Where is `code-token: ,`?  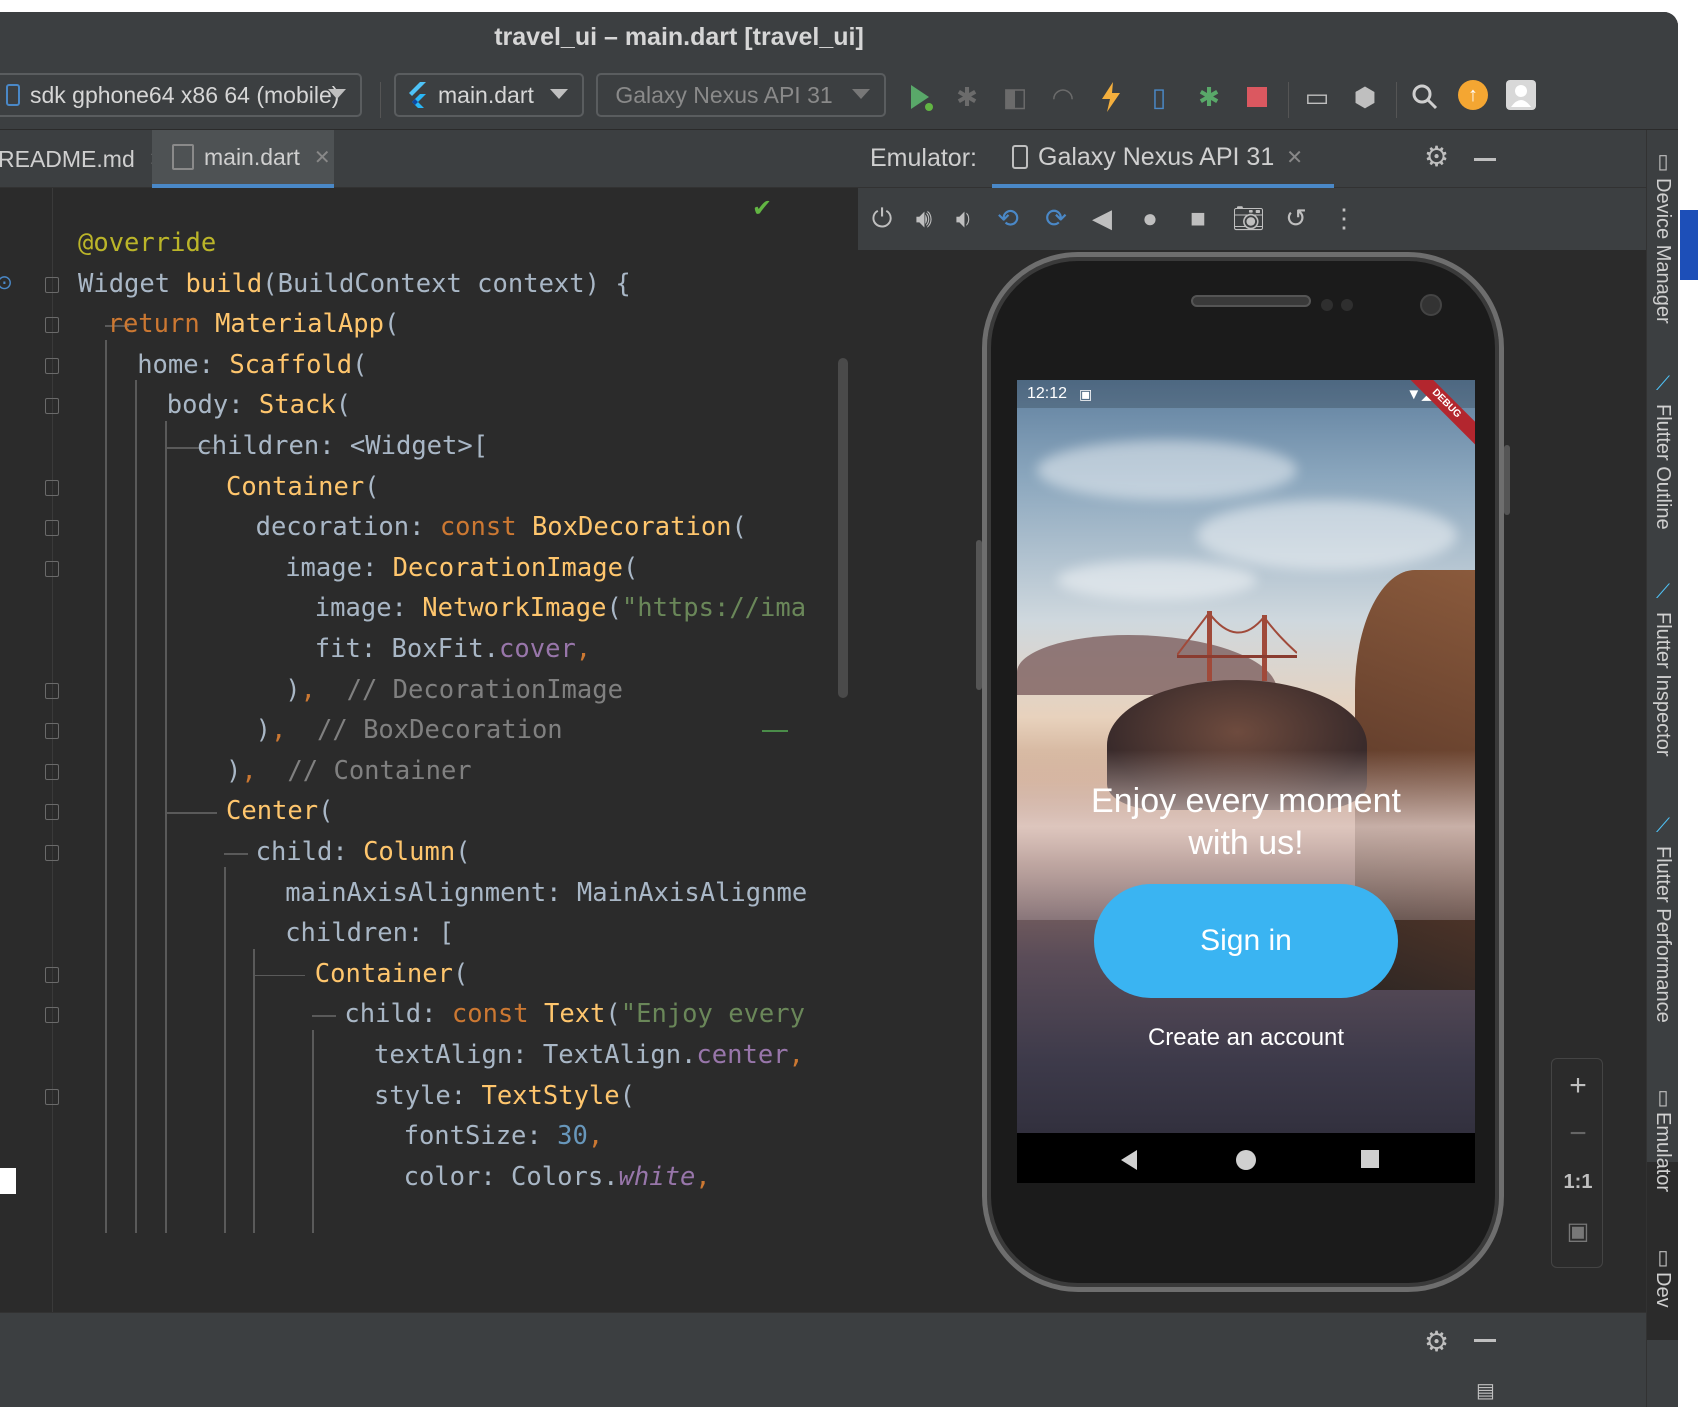 code-token: , is located at coordinates (796, 1055).